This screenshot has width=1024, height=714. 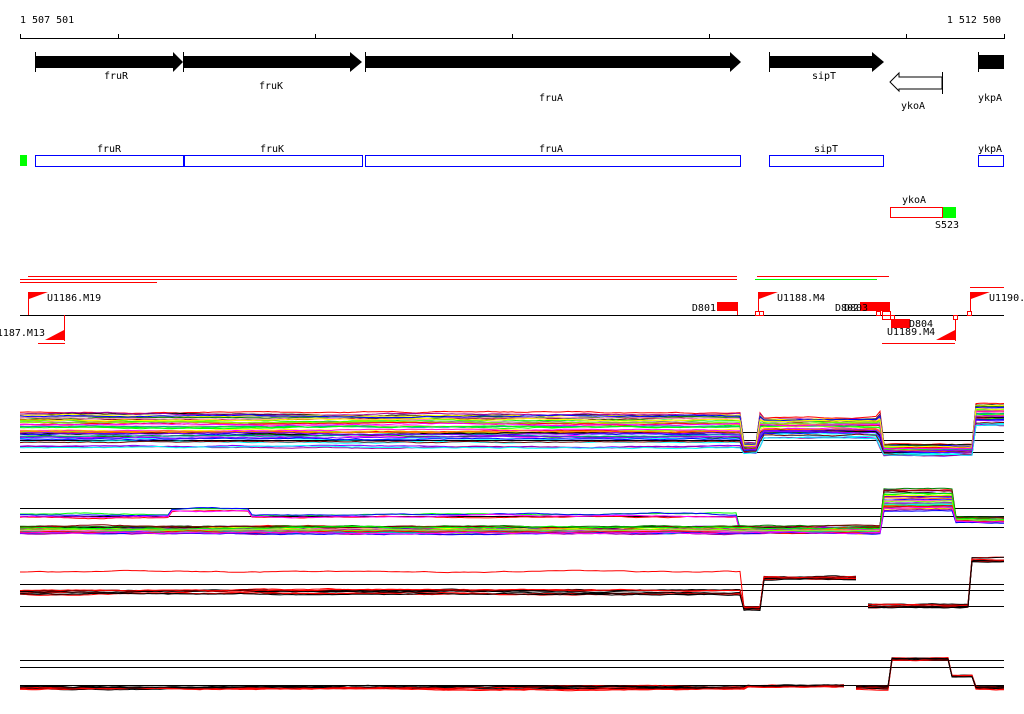 What do you see at coordinates (824, 76) in the screenshot?
I see `gene-label: sipT` at bounding box center [824, 76].